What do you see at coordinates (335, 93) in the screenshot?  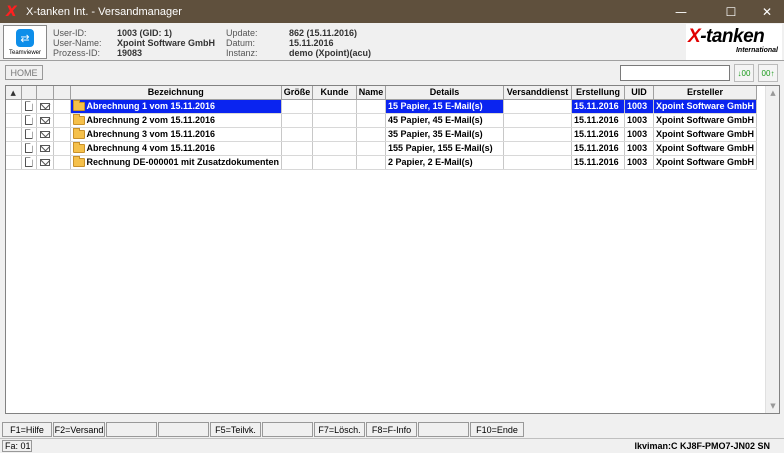 I see `col-header-kunde: Kunde` at bounding box center [335, 93].